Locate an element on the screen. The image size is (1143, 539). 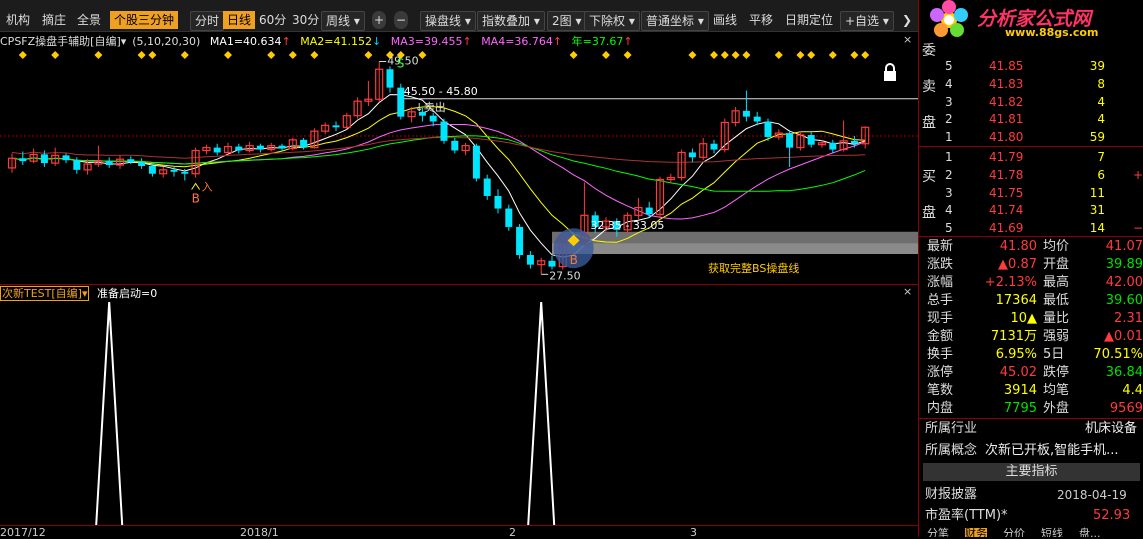
x-tick: 2017/12 is located at coordinates (23, 532).